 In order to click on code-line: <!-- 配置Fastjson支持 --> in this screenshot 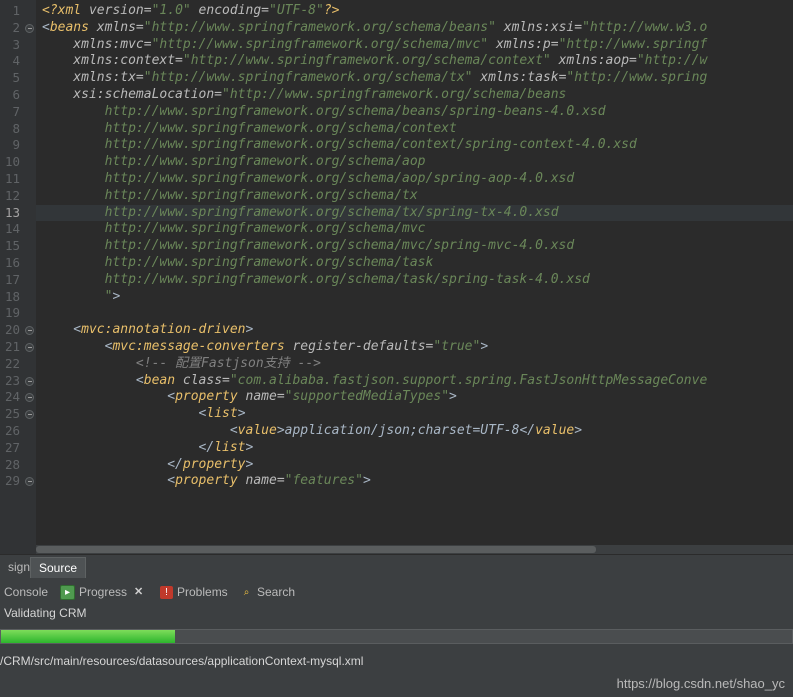, I will do `click(414, 364)`.